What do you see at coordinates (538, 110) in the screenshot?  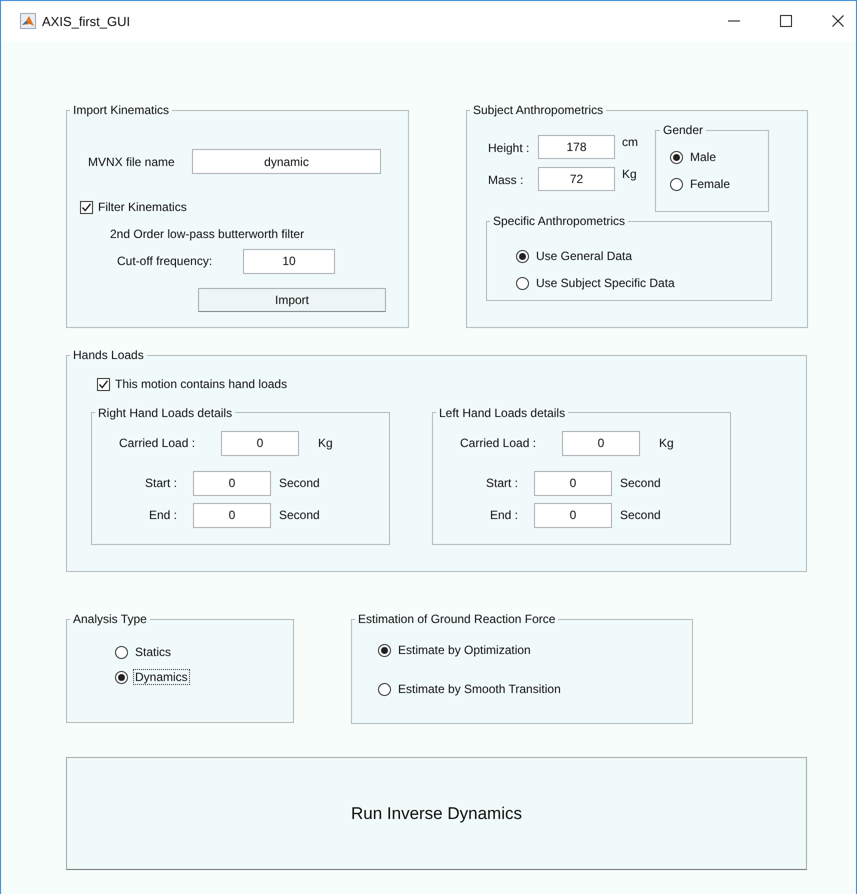 I see `panel-title: Subject Anthropometrics` at bounding box center [538, 110].